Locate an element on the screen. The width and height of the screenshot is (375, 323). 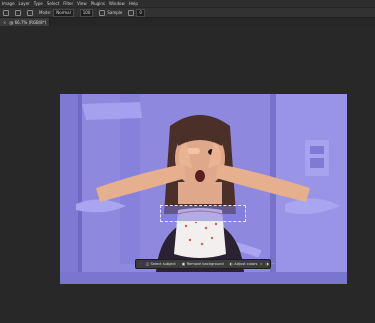
document-tab: × @ 66.7% (RGB/8*) is located at coordinates (25, 22).